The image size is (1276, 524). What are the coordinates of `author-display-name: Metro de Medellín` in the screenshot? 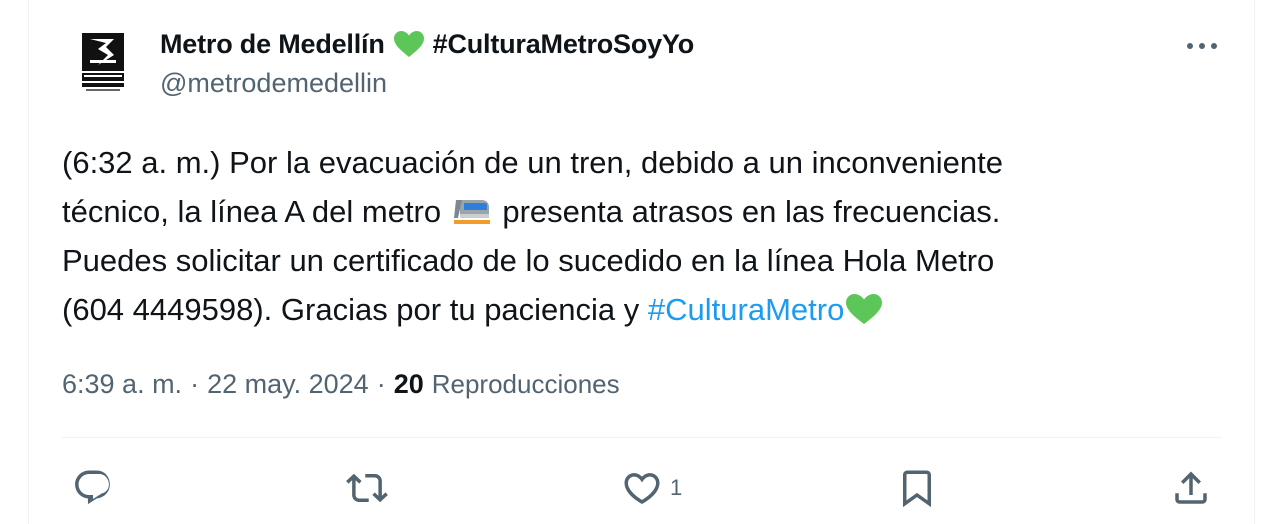 It's located at (272, 44).